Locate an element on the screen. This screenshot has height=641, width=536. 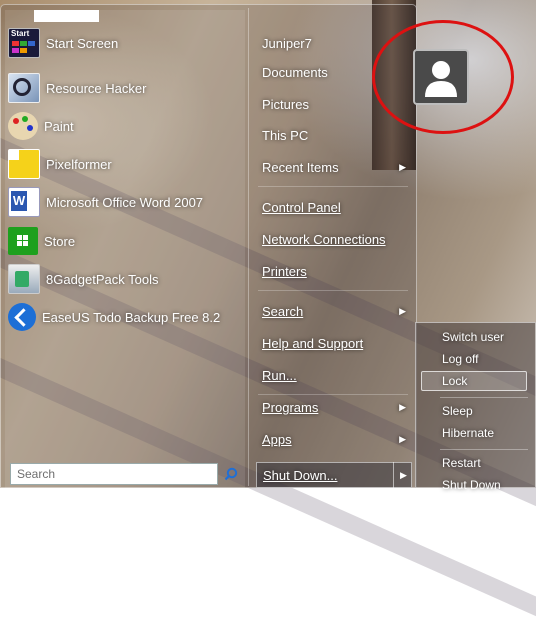
program-label: Paint is located at coordinates (59, 126).